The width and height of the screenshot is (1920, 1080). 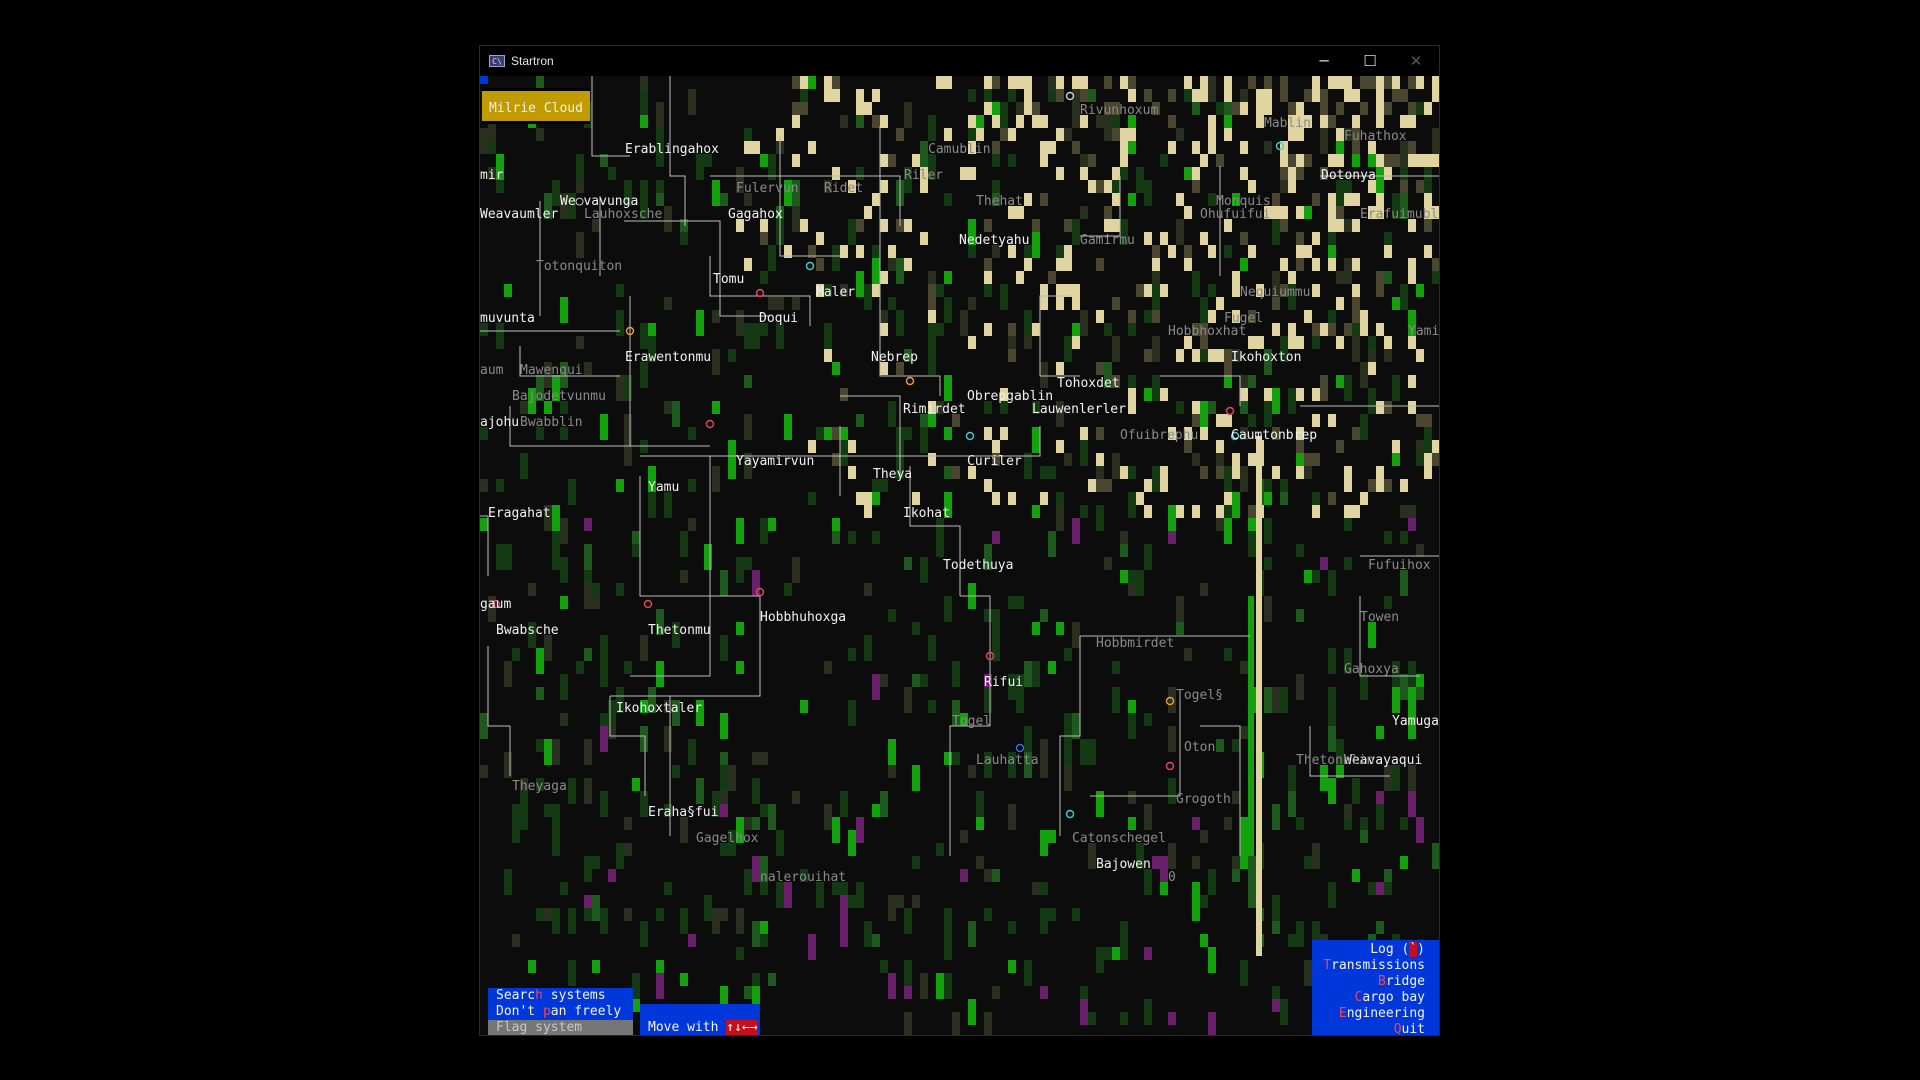 I want to click on system-label: Totonquiton, so click(x=579, y=267).